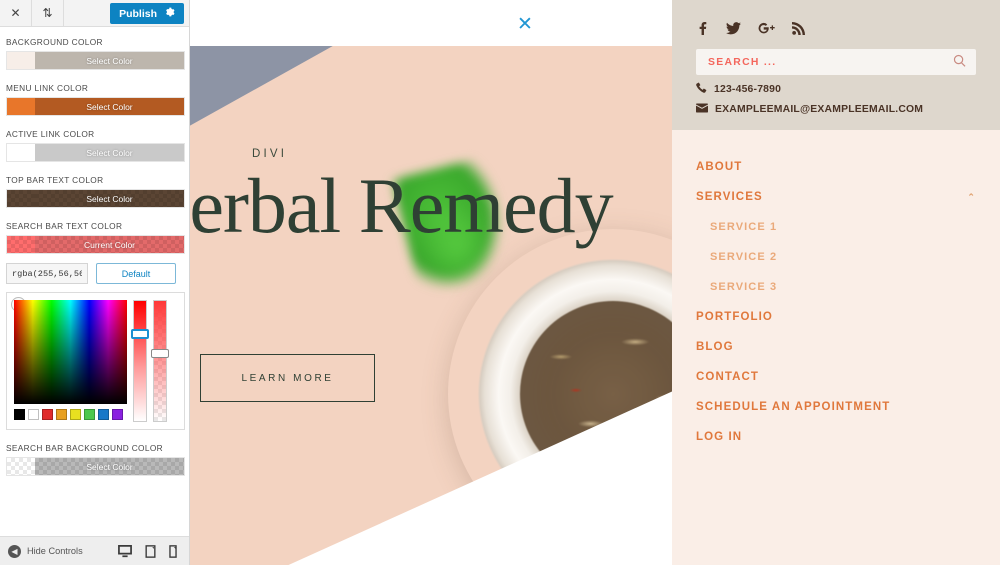 This screenshot has width=1000, height=565. Describe the element at coordinates (971, 197) in the screenshot. I see `chevron-up-icon: ⌃` at that location.